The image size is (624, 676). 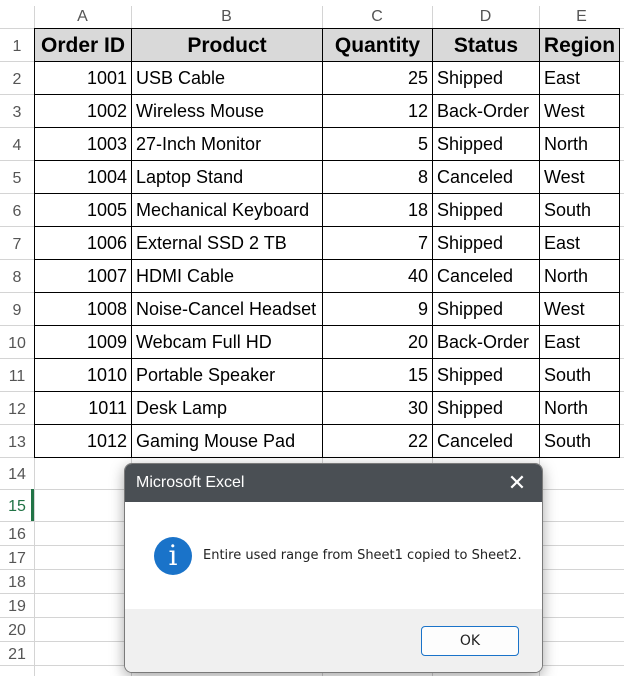 What do you see at coordinates (229, 144) in the screenshot?
I see `table-cell: 27-Inch Monitor` at bounding box center [229, 144].